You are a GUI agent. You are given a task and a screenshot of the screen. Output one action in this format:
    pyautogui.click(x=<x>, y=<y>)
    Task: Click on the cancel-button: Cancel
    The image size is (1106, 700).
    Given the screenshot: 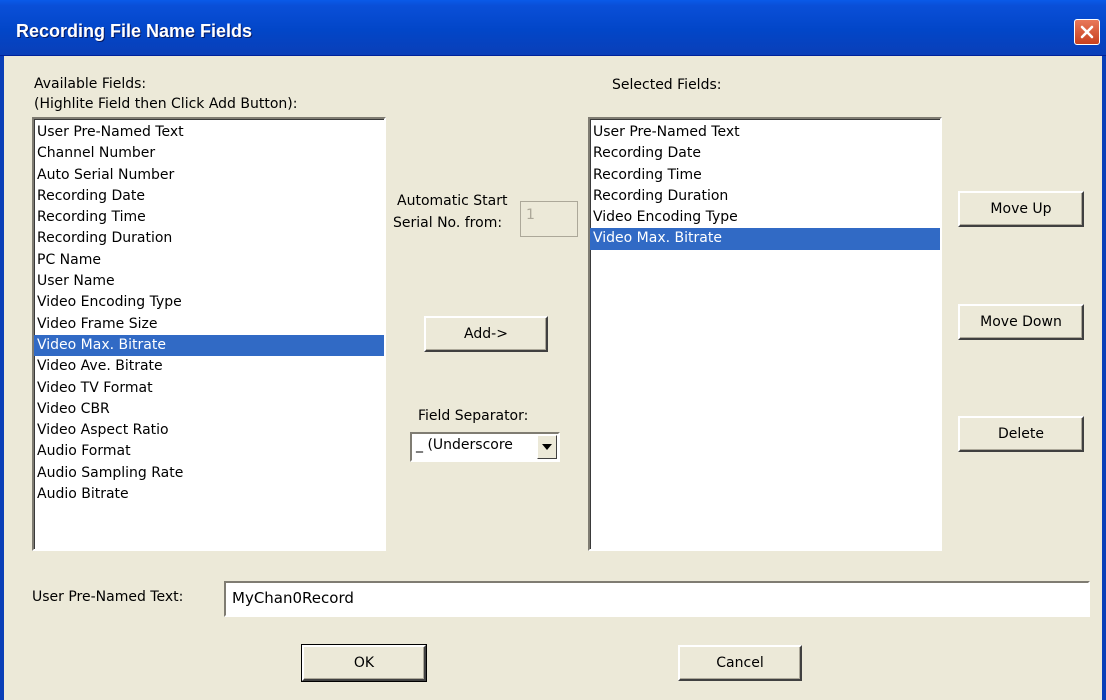 What is the action you would take?
    pyautogui.click(x=740, y=663)
    